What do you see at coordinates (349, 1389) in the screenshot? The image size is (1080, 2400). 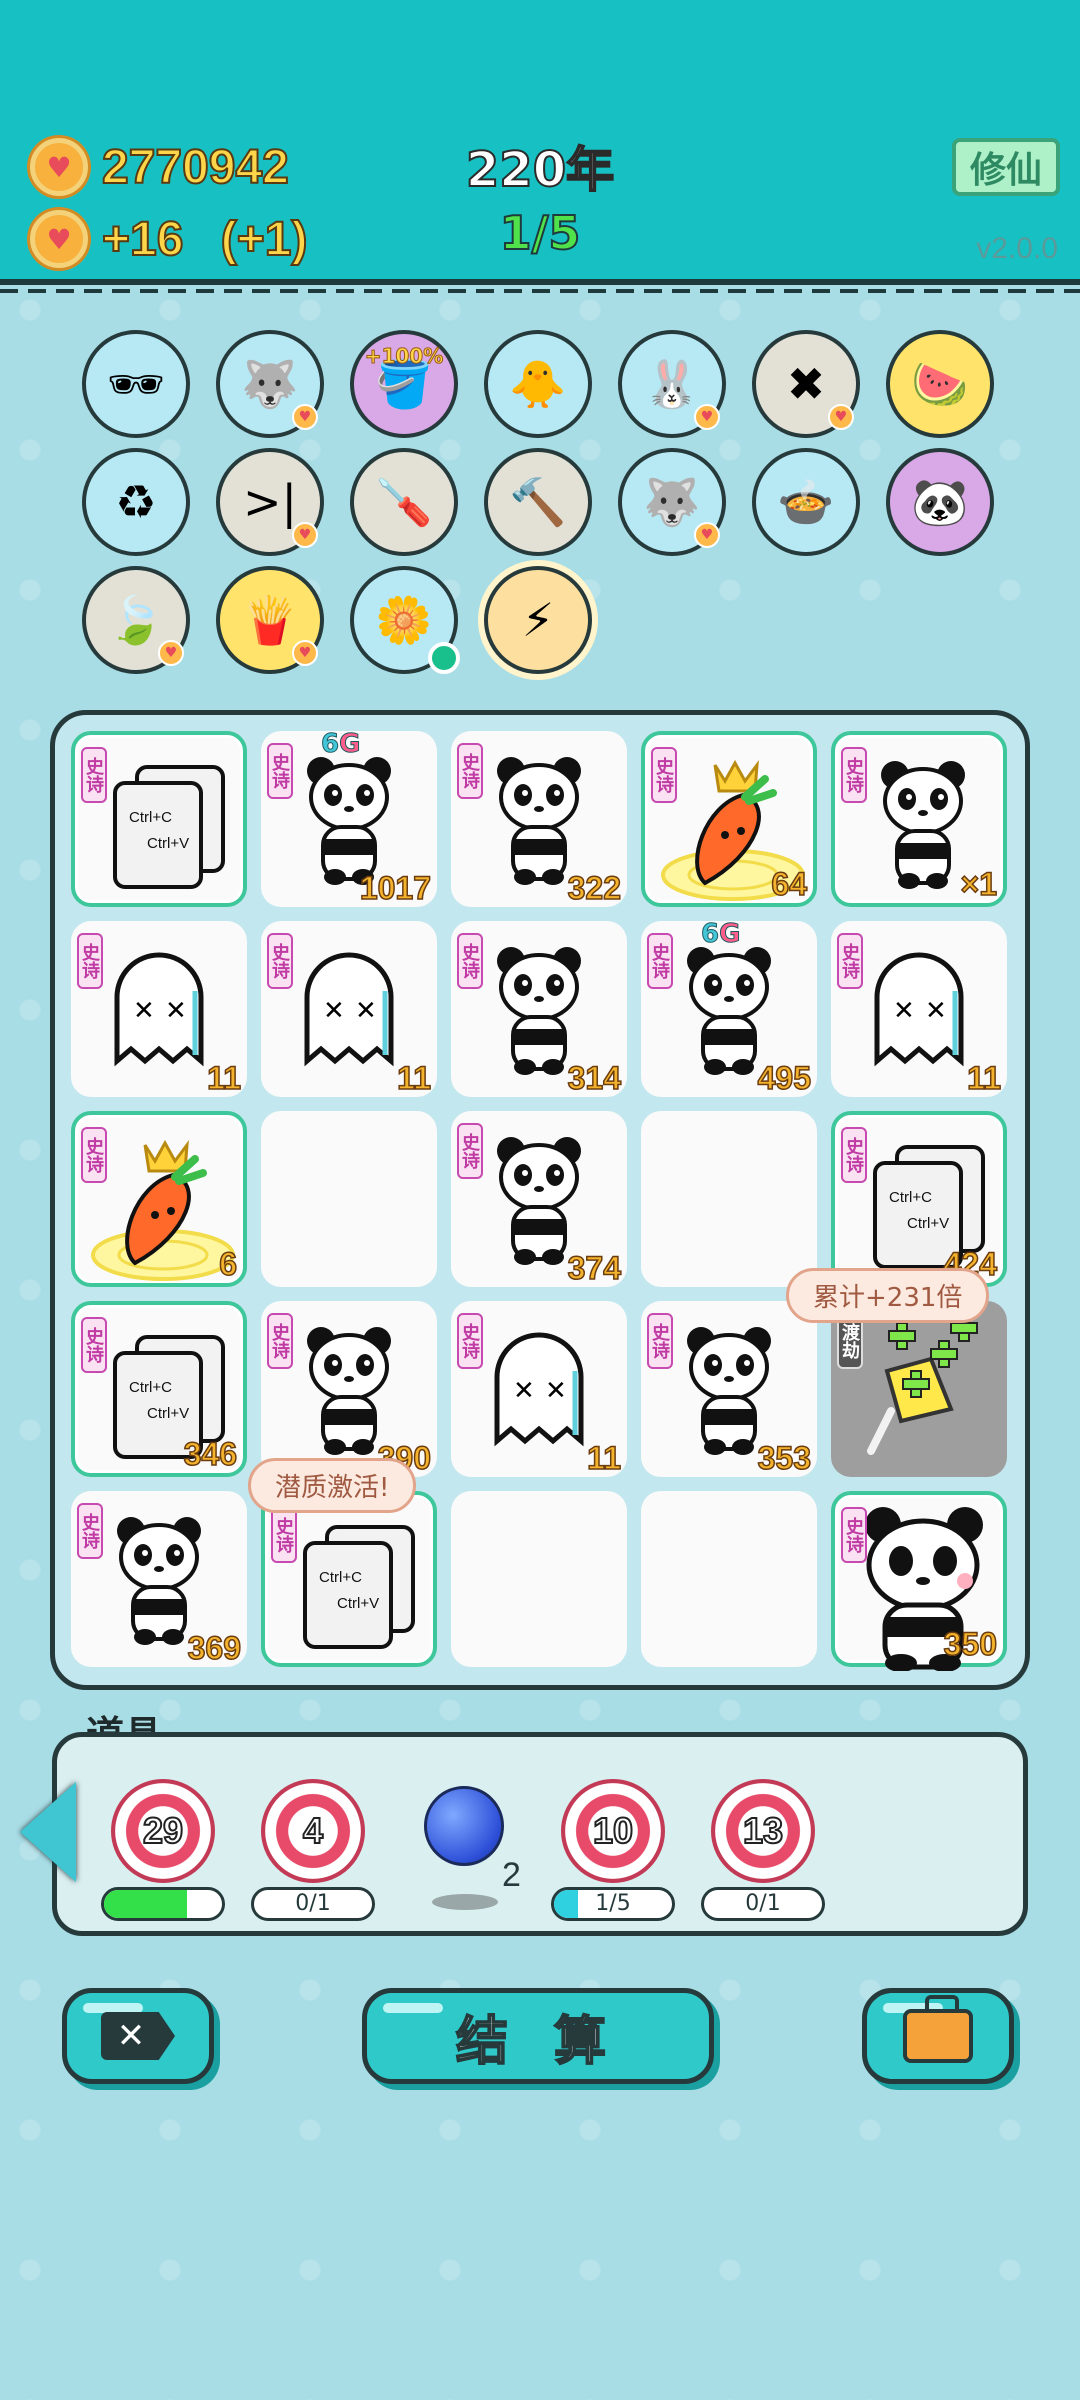 I see `panda-slot: 史诗 390` at bounding box center [349, 1389].